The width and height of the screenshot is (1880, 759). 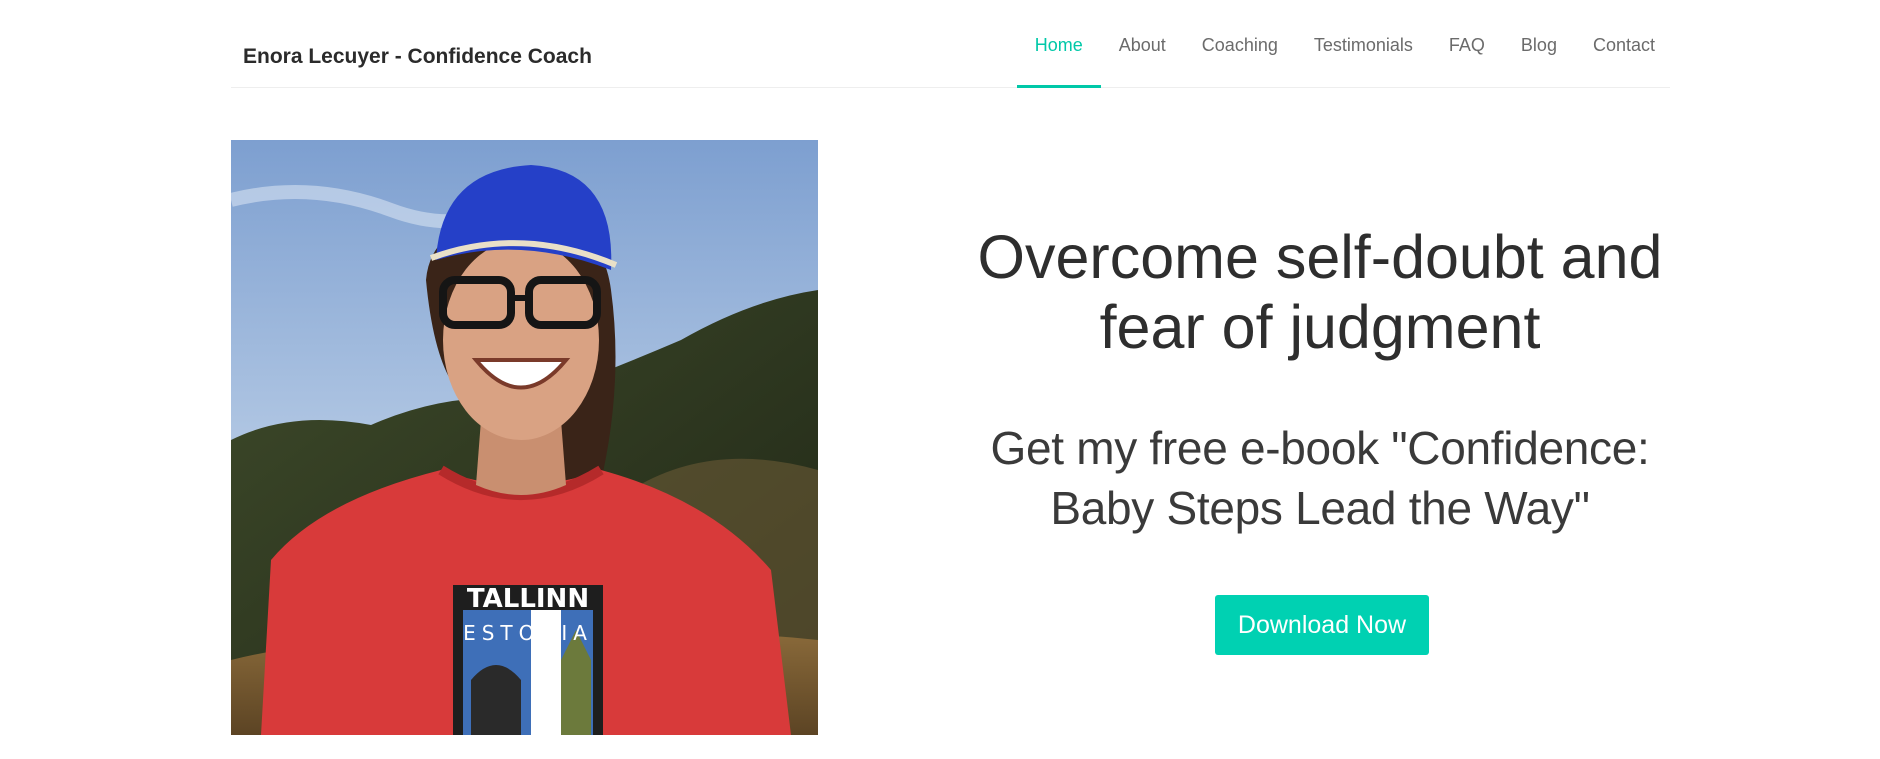 What do you see at coordinates (1322, 625) in the screenshot?
I see `download-now-button: Download Now` at bounding box center [1322, 625].